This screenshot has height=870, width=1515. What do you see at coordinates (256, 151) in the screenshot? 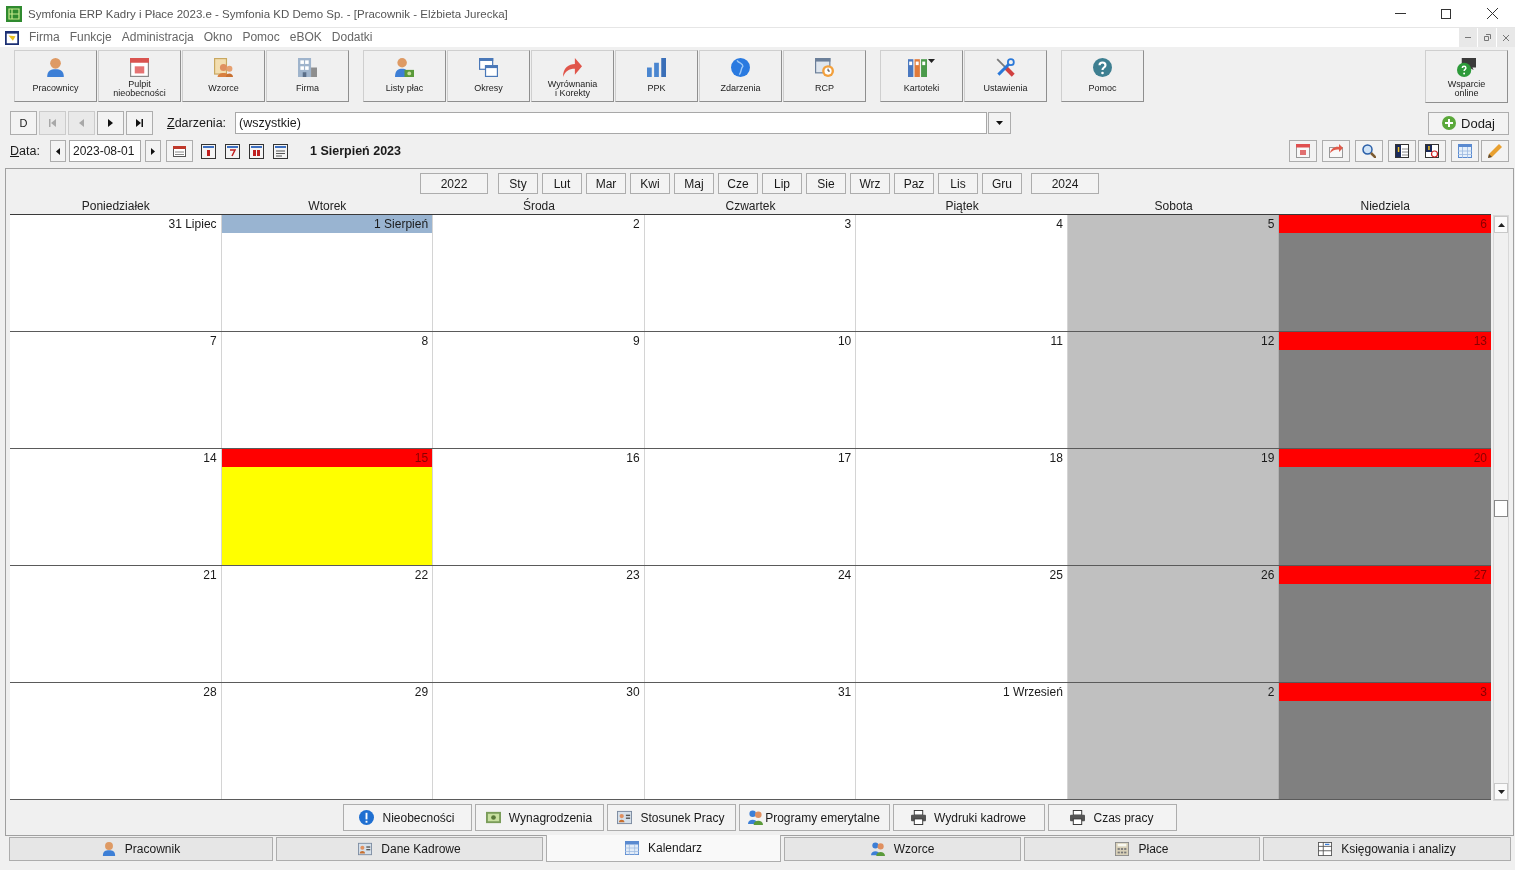
I see `month-view-icon` at bounding box center [256, 151].